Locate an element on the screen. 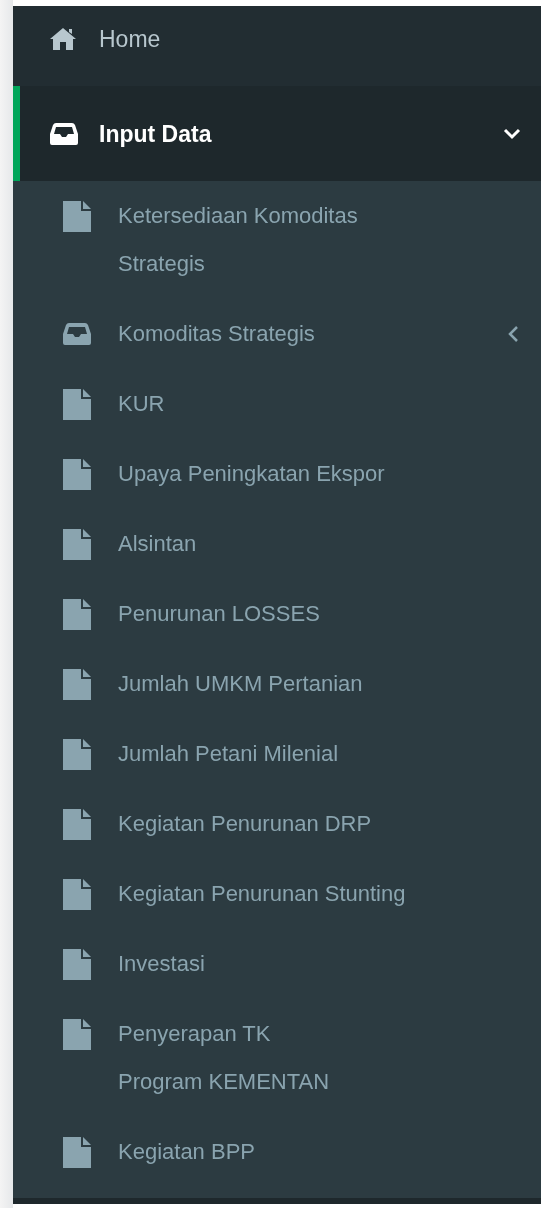  home-icon is located at coordinates (63, 39).